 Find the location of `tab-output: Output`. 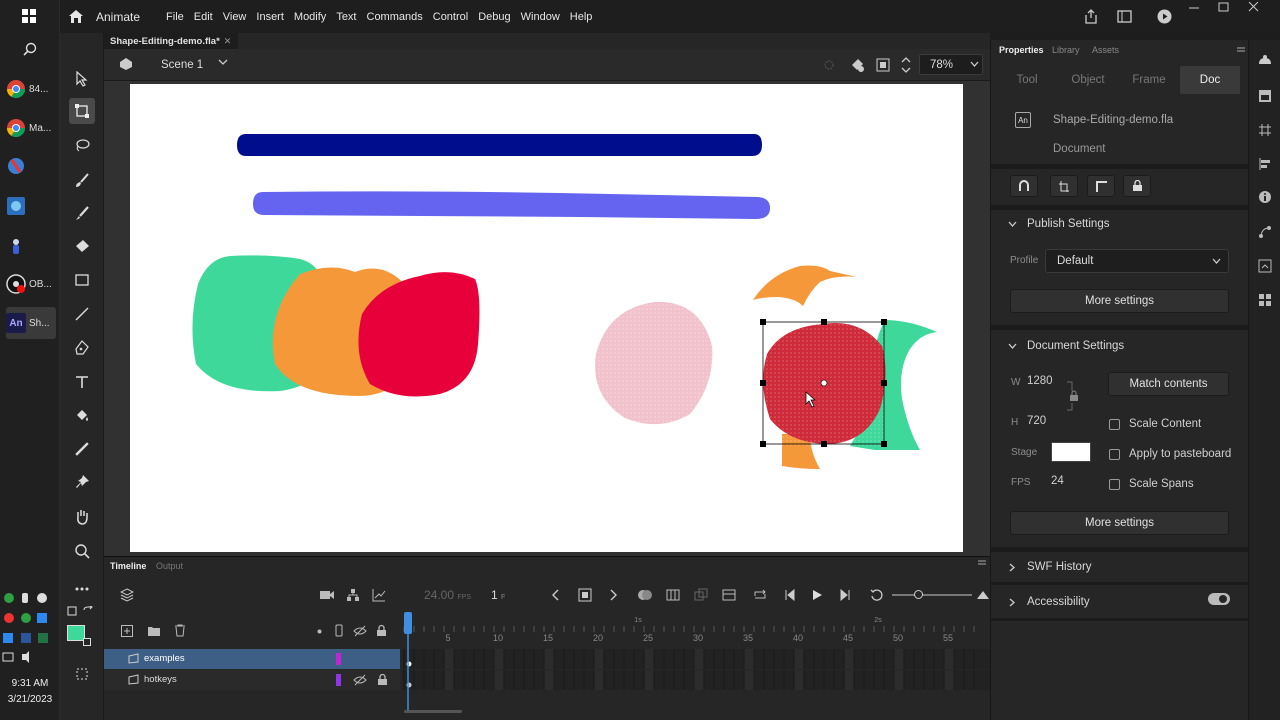

tab-output: Output is located at coordinates (169, 566).